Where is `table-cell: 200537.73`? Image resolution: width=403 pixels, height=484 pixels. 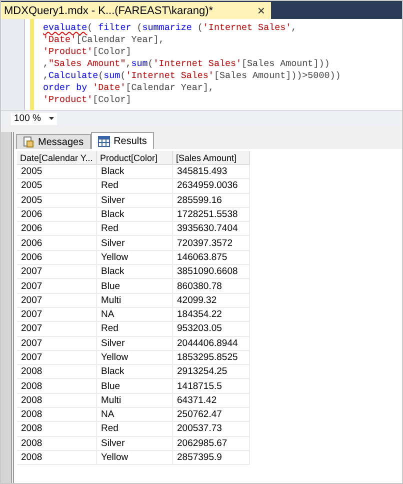
table-cell: 200537.73 is located at coordinates (211, 429).